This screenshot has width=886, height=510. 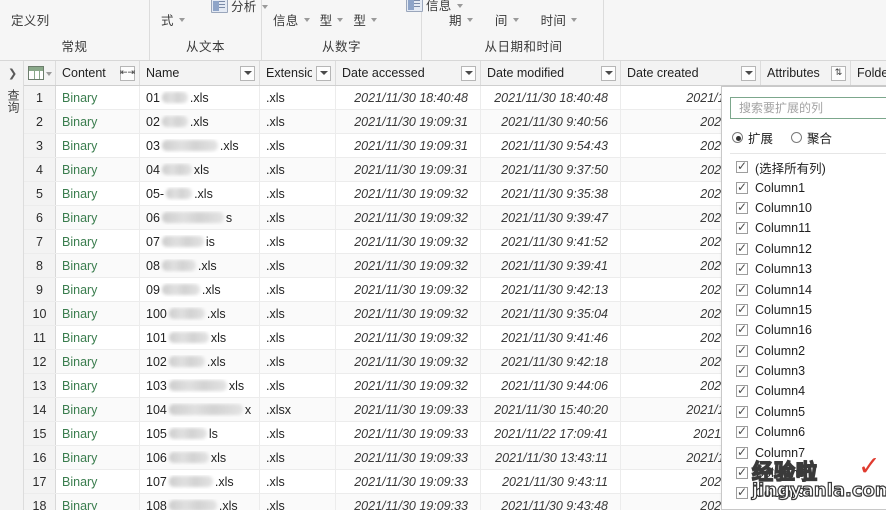 What do you see at coordinates (808, 371) in the screenshot?
I see `expand-column-item: Column3` at bounding box center [808, 371].